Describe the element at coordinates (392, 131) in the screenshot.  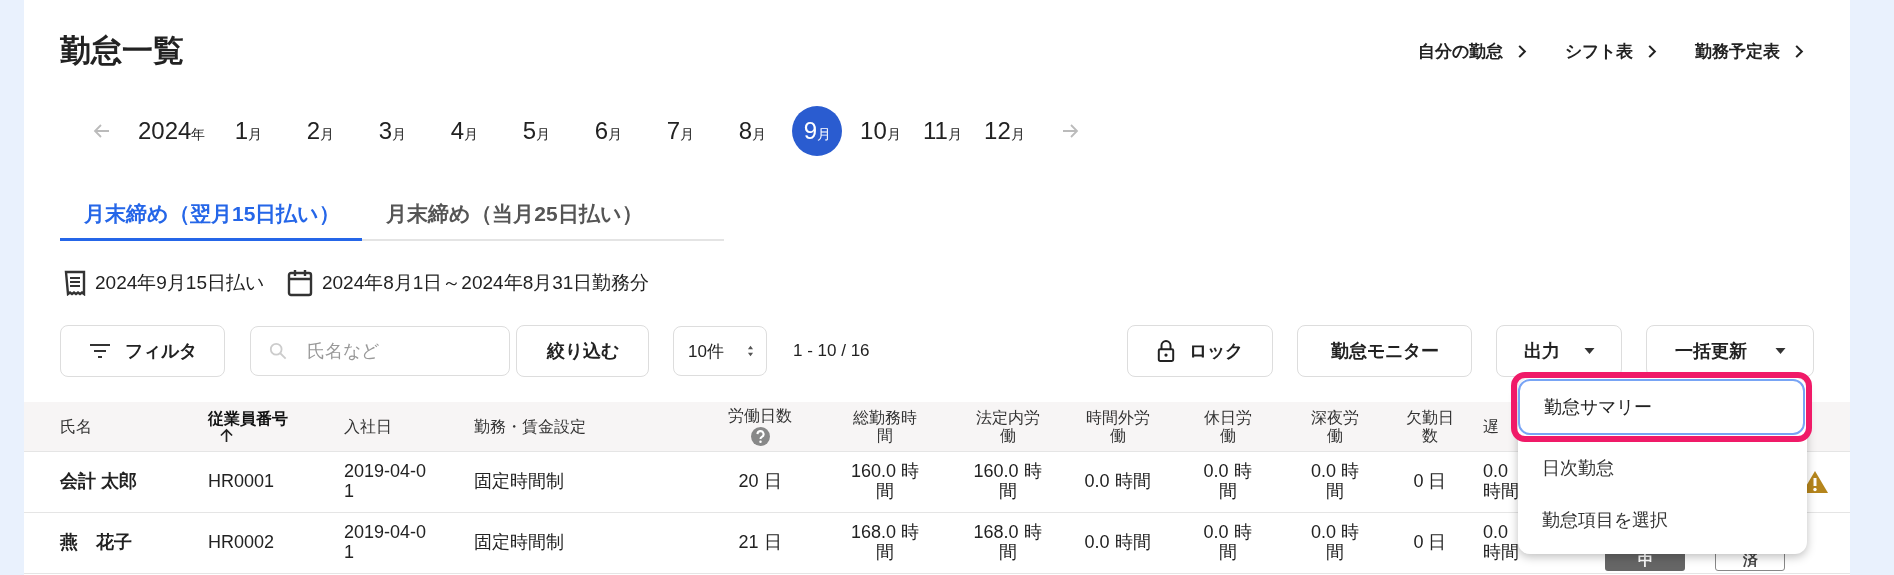
I see `month-button: 3月` at that location.